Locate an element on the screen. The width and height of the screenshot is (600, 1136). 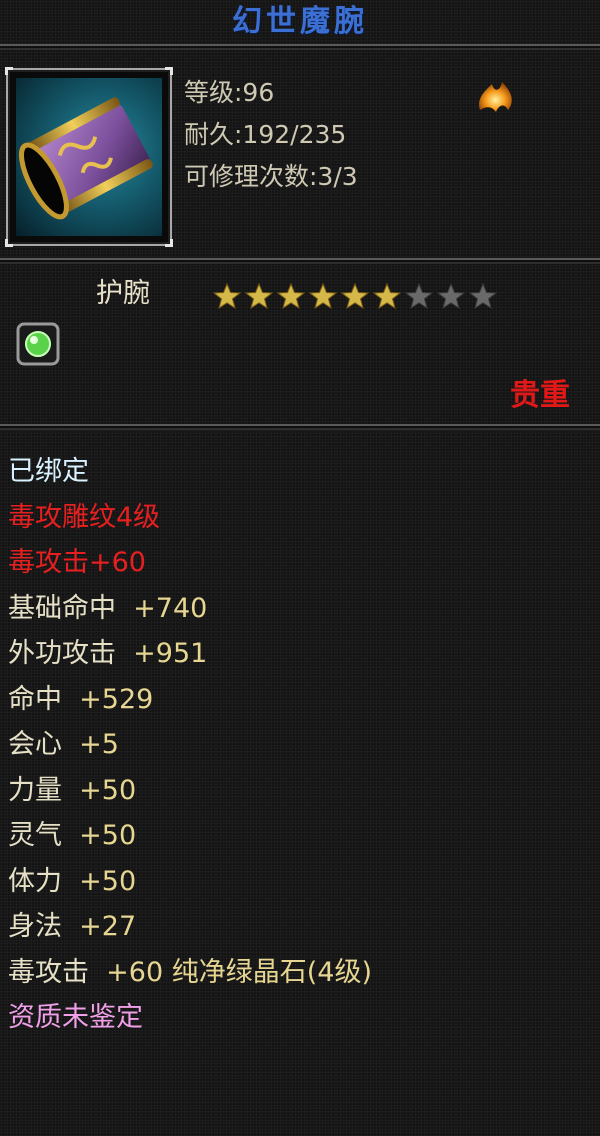
attribute-line: 体力 +50 is located at coordinates (72, 882).